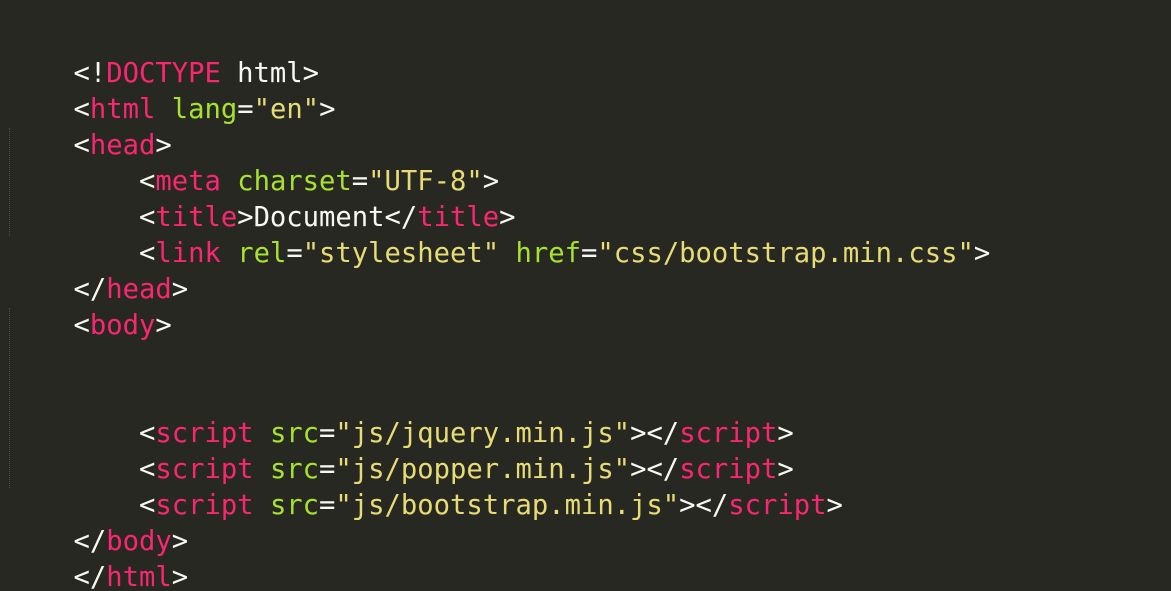 The width and height of the screenshot is (1171, 591). Describe the element at coordinates (507, 505) in the screenshot. I see `token-string: "js/bootstrap.min.js"` at that location.